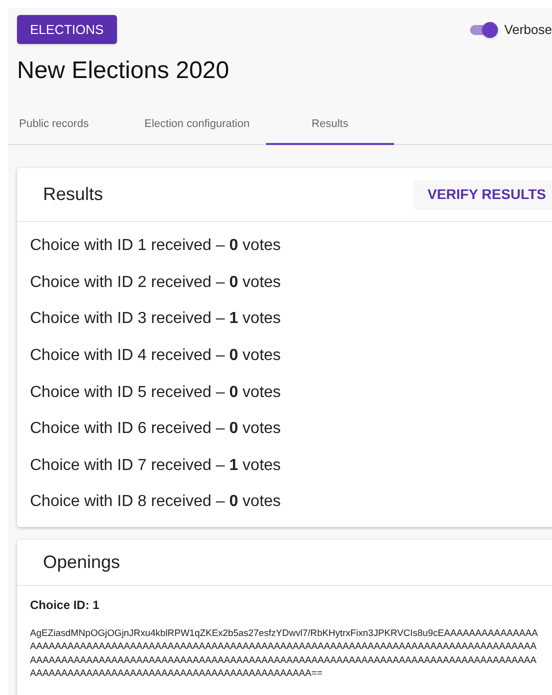 The image size is (552, 695). I want to click on result-line: Choice with ID 1 received – 0 votes, so click(155, 246).